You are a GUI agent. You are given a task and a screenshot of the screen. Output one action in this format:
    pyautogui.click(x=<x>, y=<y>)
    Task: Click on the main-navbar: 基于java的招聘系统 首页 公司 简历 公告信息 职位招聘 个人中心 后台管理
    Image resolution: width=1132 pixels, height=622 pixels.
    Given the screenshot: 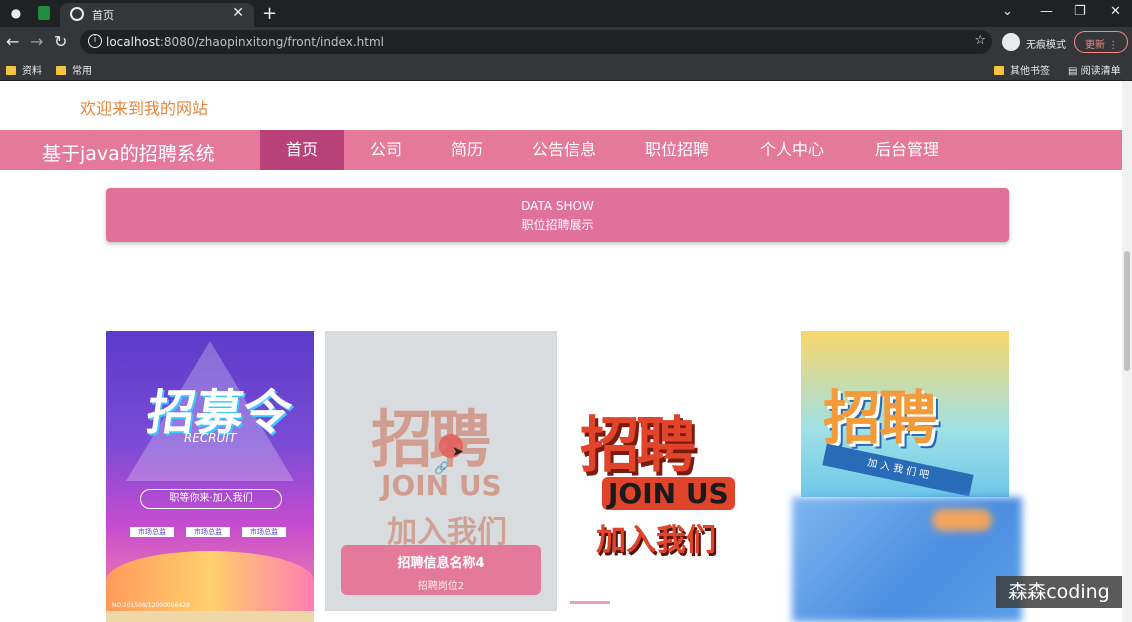 What is the action you would take?
    pyautogui.click(x=561, y=150)
    